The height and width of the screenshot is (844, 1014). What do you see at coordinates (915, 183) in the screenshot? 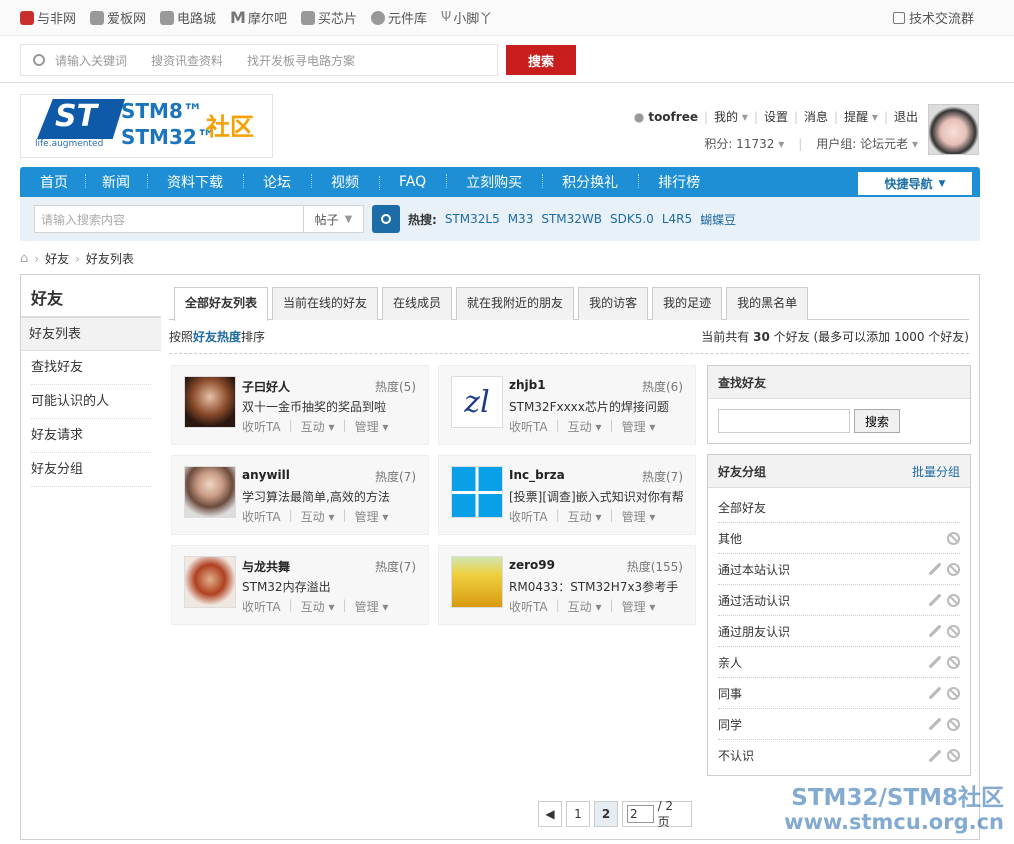
I see `quick-nav-dropdown: 快捷导航 ▼` at bounding box center [915, 183].